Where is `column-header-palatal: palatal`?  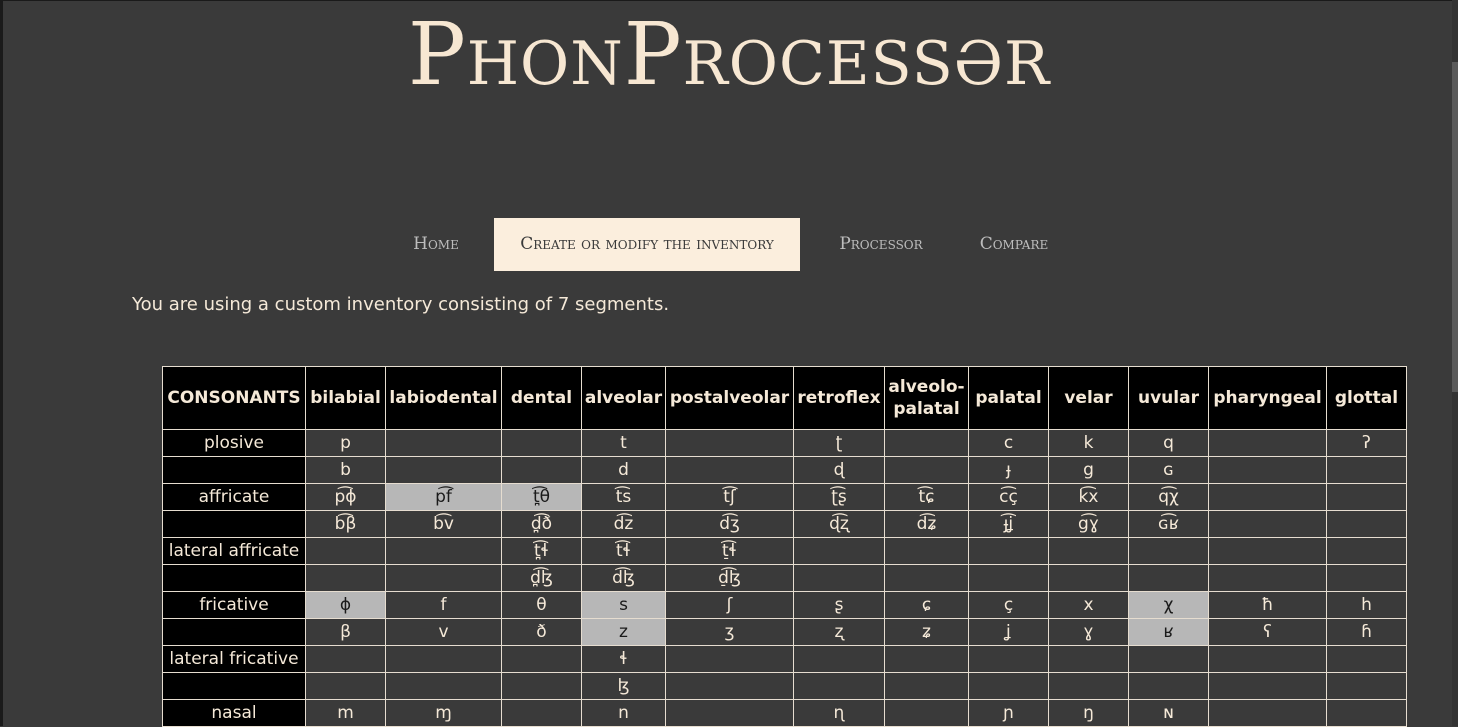 column-header-palatal: palatal is located at coordinates (1008, 398).